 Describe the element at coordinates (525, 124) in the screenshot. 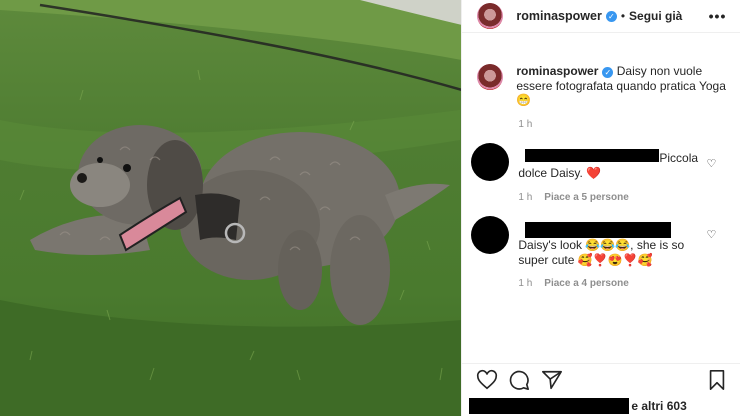

I see `caption-time: 1 h` at that location.